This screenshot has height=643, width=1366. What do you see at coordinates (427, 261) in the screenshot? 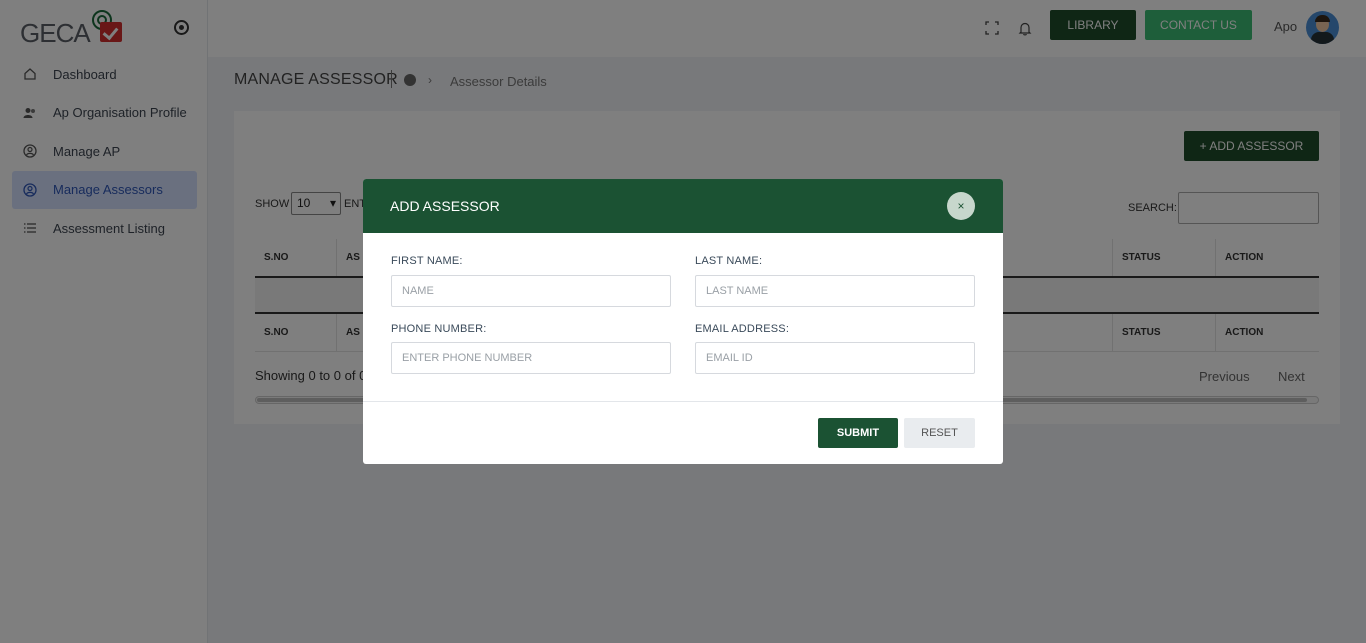
I see `first-name-label: FIRST NAME:` at bounding box center [427, 261].